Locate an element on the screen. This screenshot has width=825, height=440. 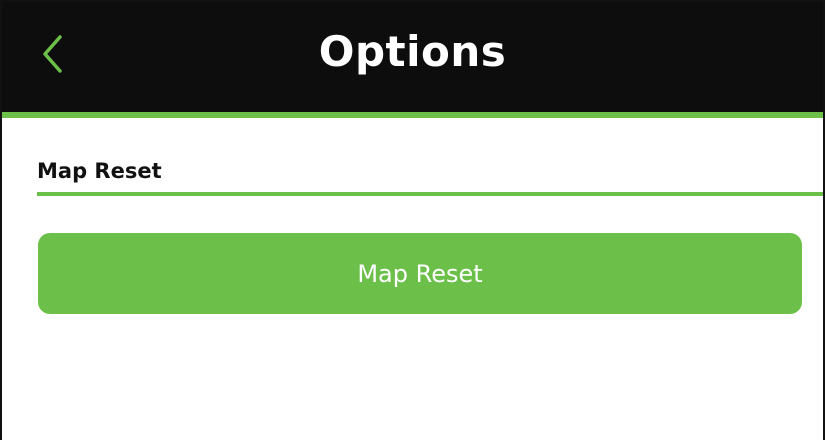
header-divider is located at coordinates (412, 115).